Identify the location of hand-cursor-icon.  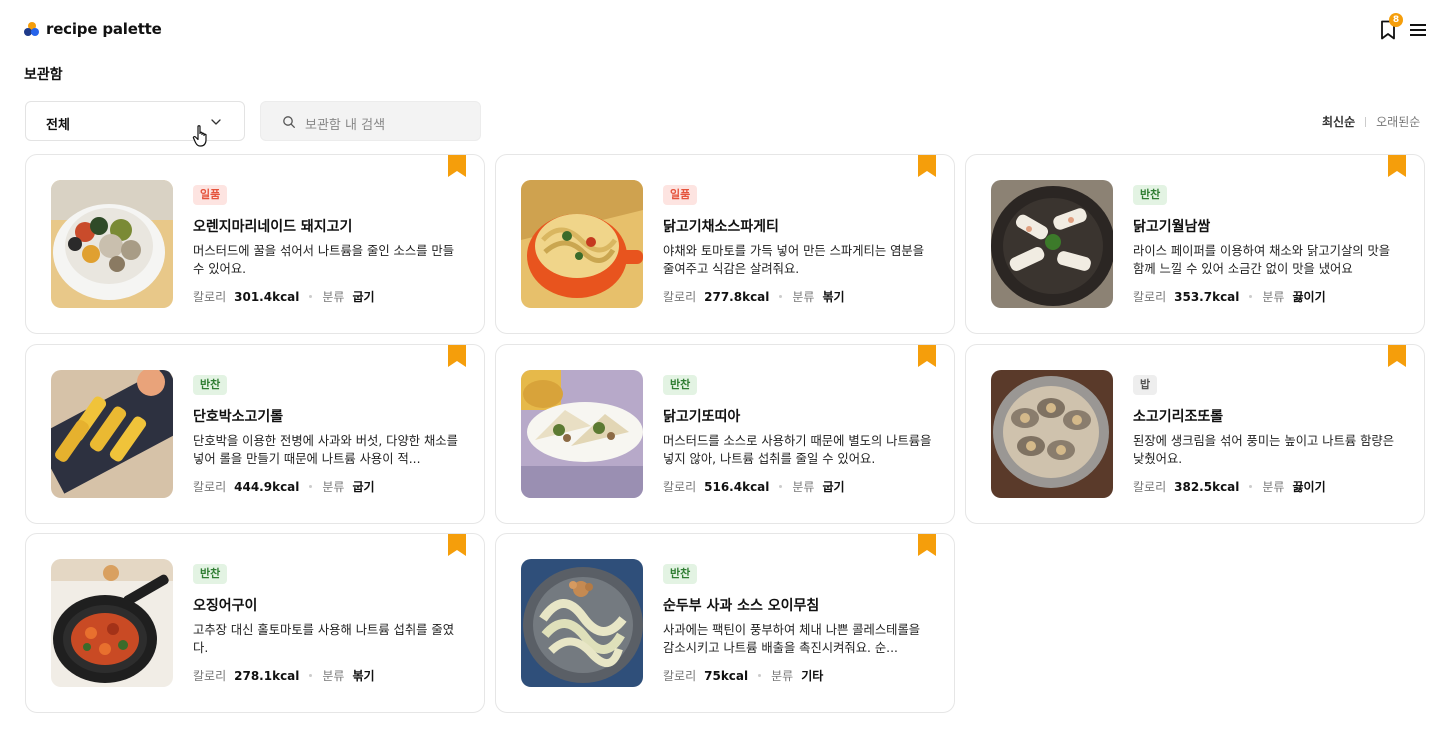
(199, 136).